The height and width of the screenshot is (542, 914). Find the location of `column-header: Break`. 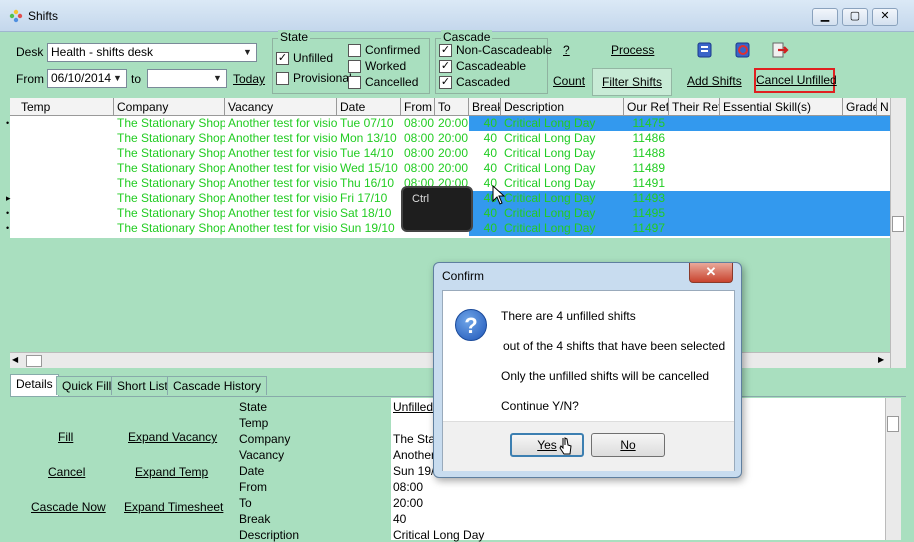

column-header: Break is located at coordinates (485, 107).